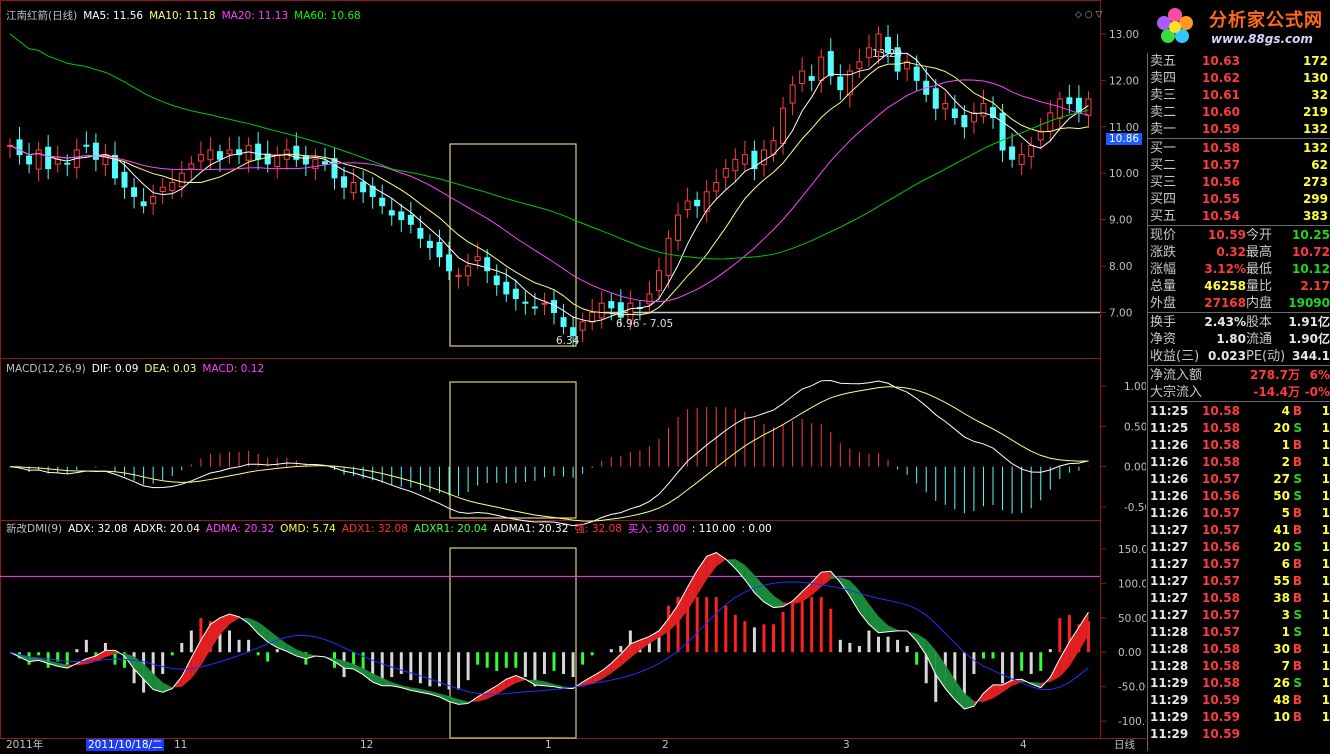  What do you see at coordinates (1231, 339) in the screenshot?
I see `quote-value: 1.80` at bounding box center [1231, 339].